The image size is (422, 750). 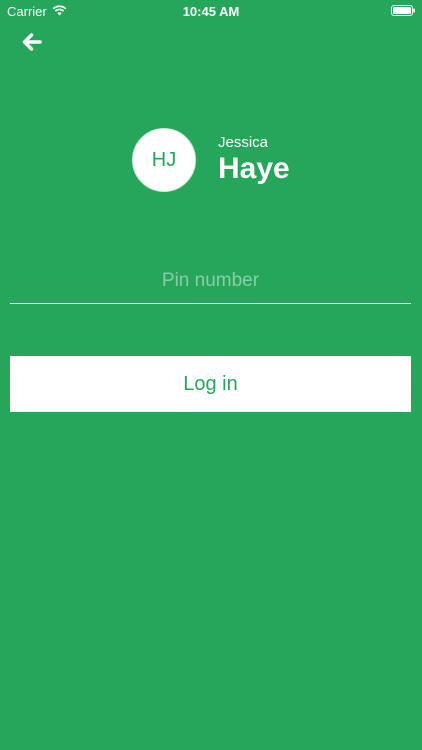 What do you see at coordinates (210, 384) in the screenshot?
I see `login-button: Log in` at bounding box center [210, 384].